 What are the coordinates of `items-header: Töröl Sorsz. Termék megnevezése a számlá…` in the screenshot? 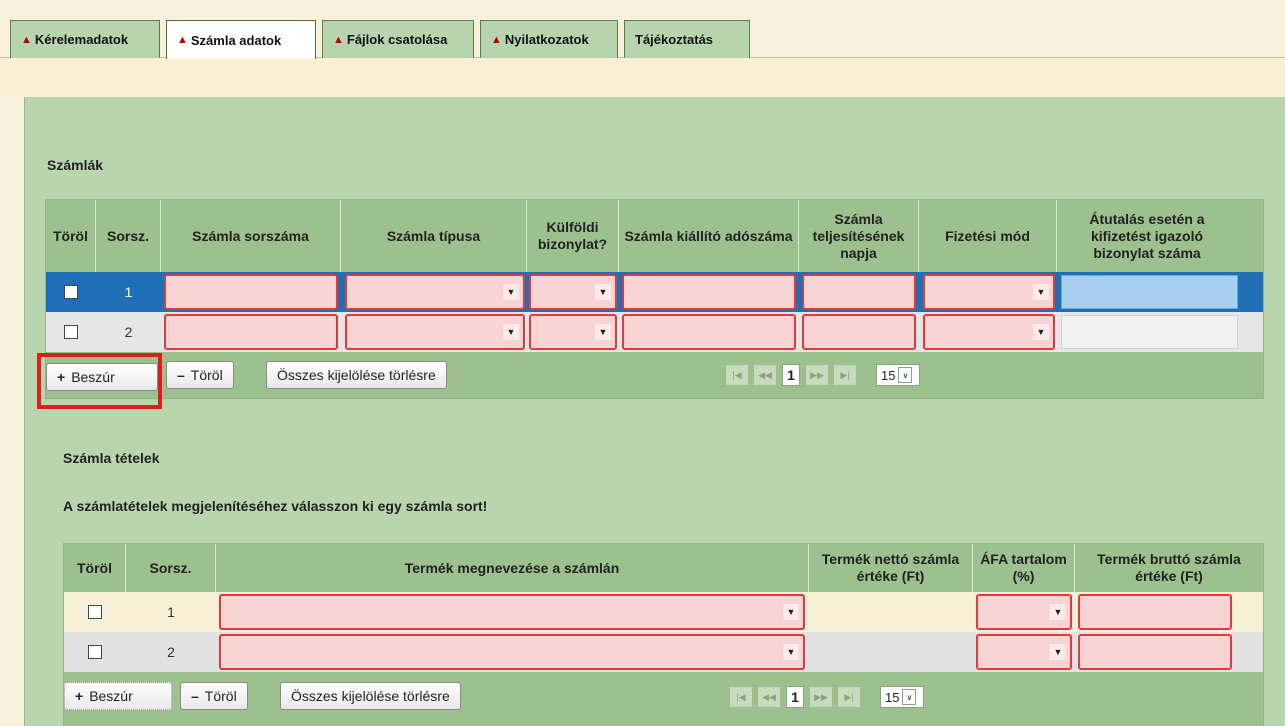 It's located at (663, 568).